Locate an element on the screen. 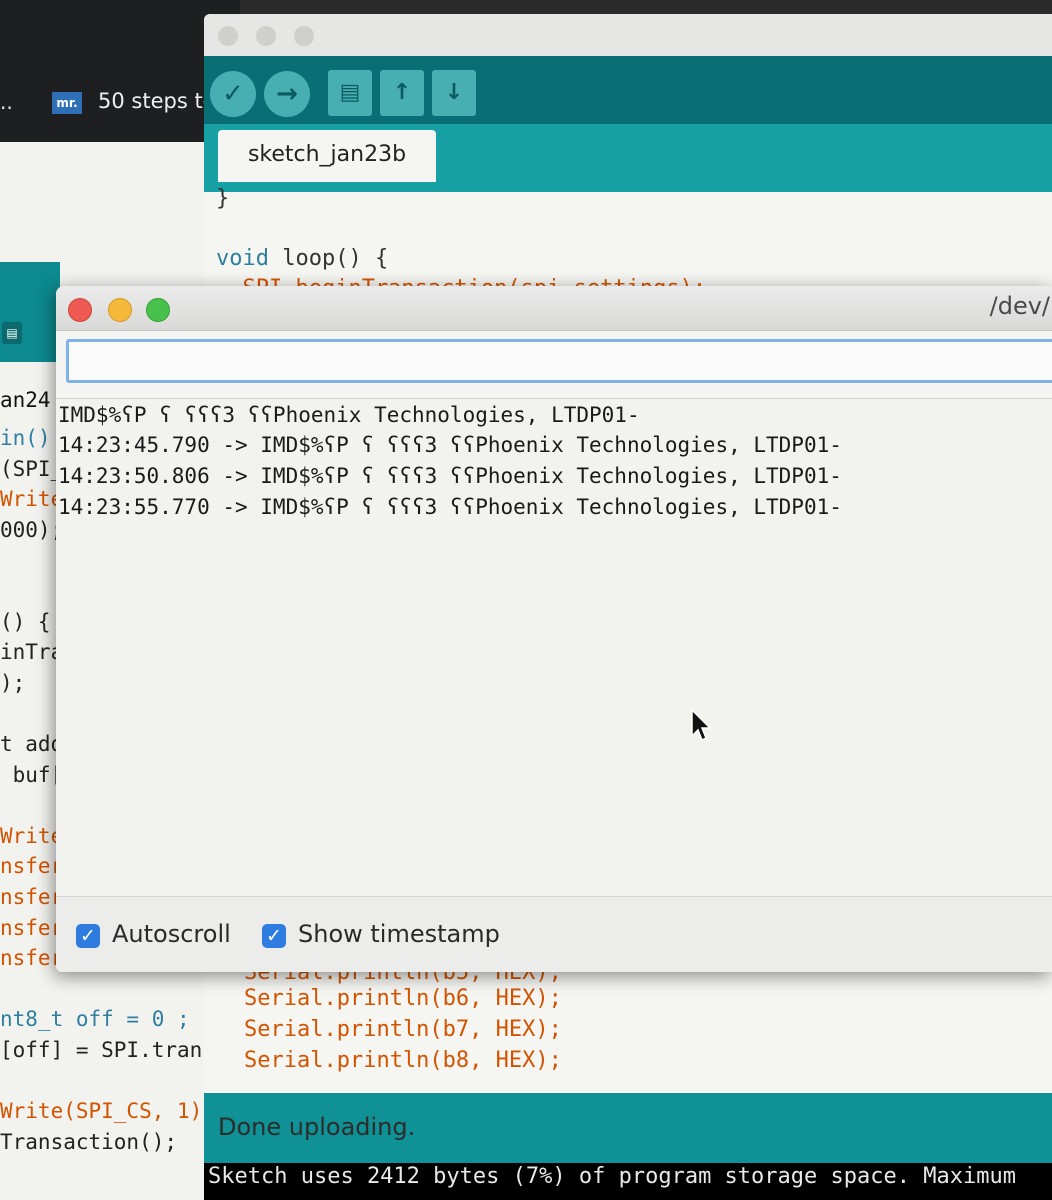 The image size is (1052, 1200). sketch-zoom-button is located at coordinates (304, 36).